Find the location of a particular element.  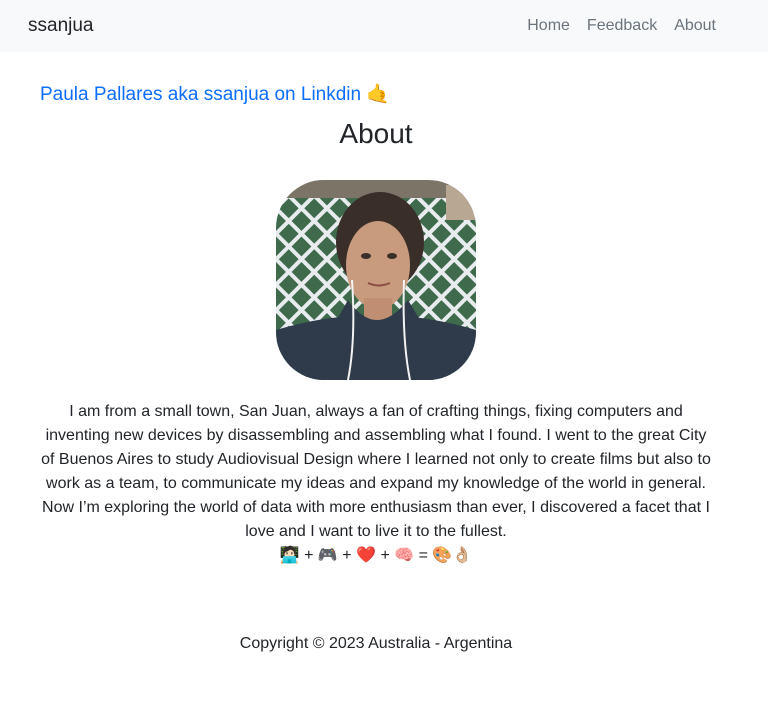

palette-ok-emoji: 🎨👌🏼 is located at coordinates (452, 555).